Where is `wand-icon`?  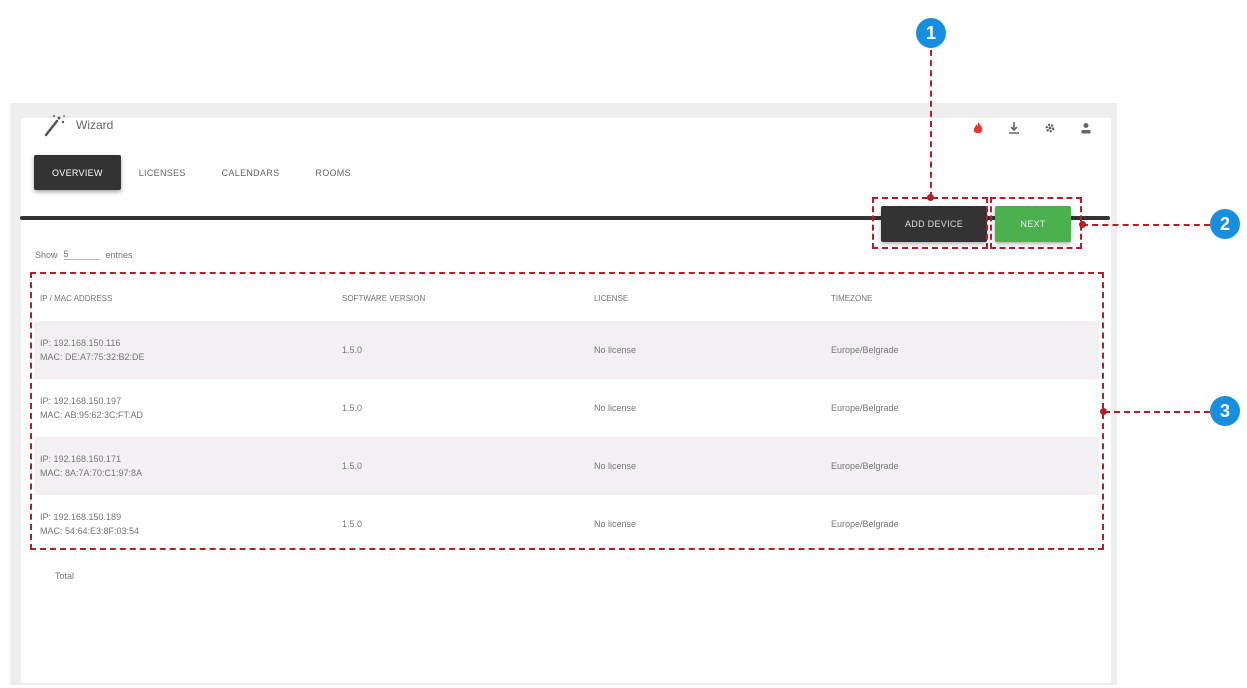
wand-icon is located at coordinates (54, 126).